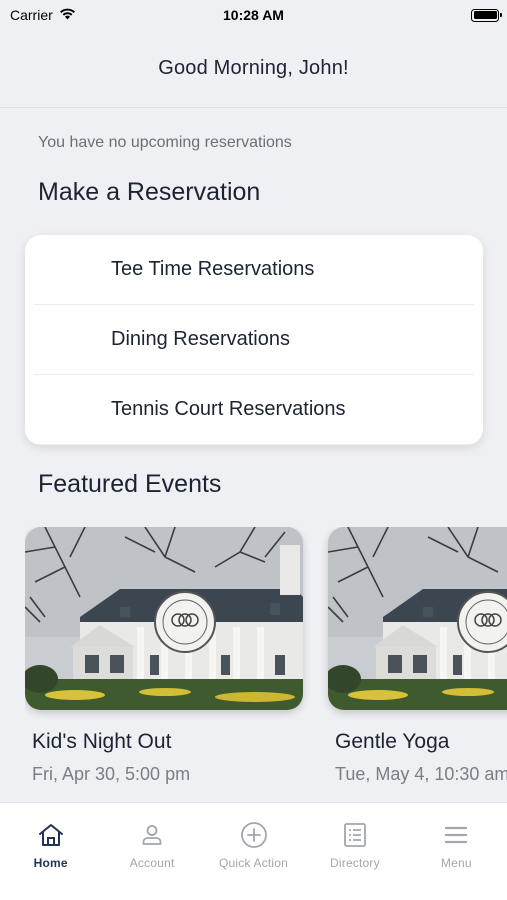  I want to click on featured-events-heading: Featured Events, so click(130, 484).